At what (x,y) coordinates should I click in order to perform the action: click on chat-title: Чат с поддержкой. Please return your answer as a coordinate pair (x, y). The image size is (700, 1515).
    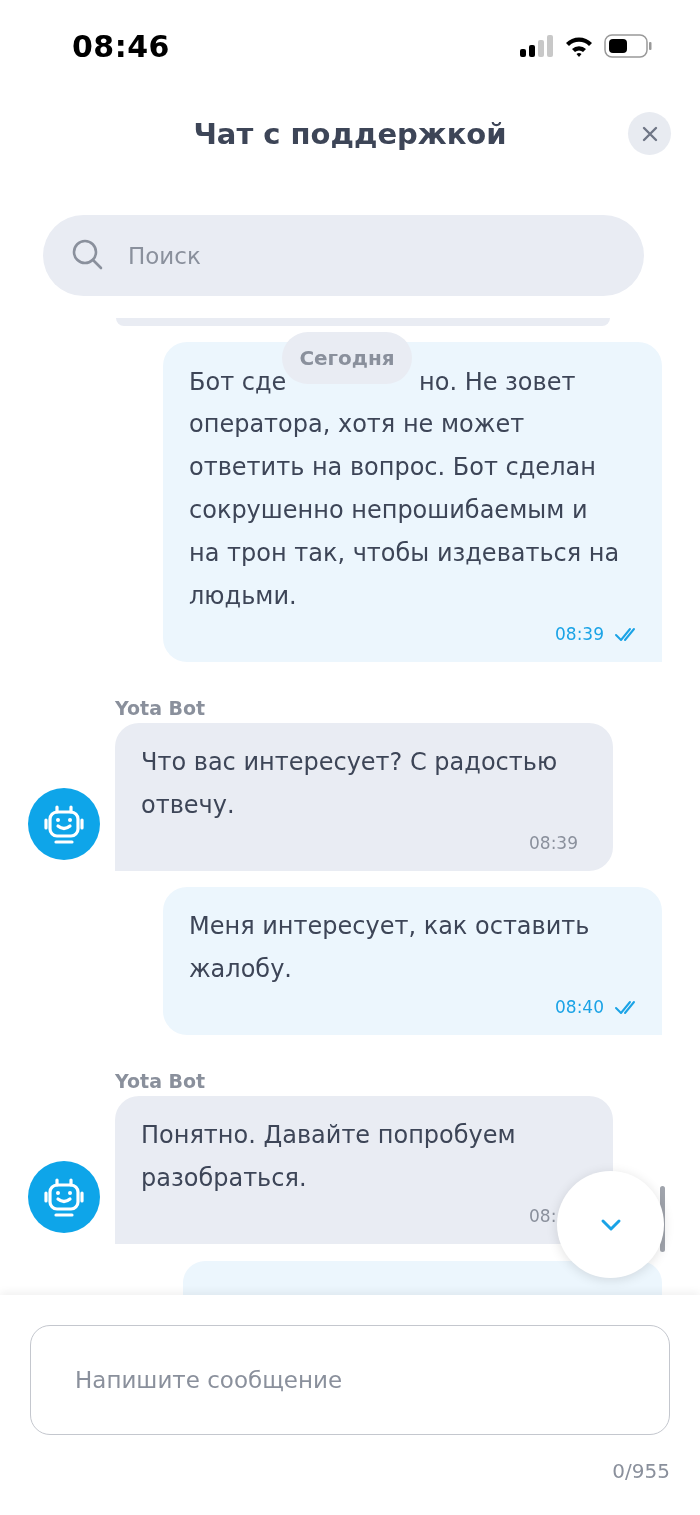
    Looking at the image, I should click on (350, 134).